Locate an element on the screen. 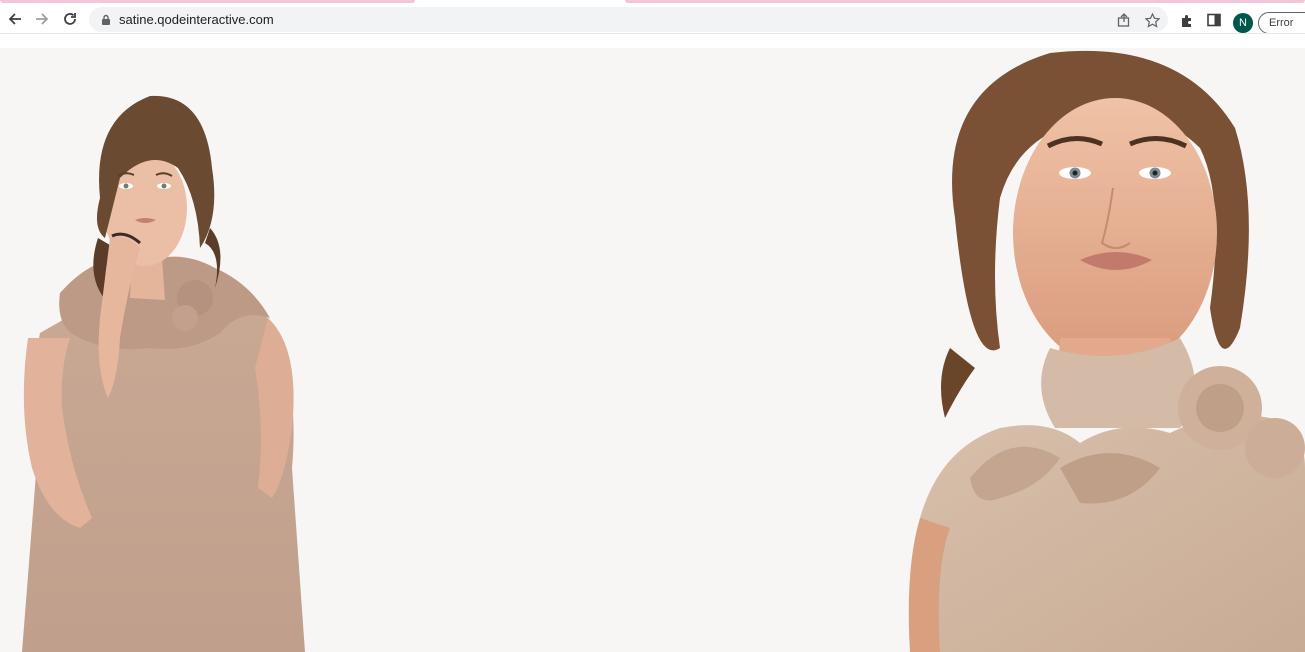 Image resolution: width=1305 pixels, height=652 pixels. back-button is located at coordinates (15, 19).